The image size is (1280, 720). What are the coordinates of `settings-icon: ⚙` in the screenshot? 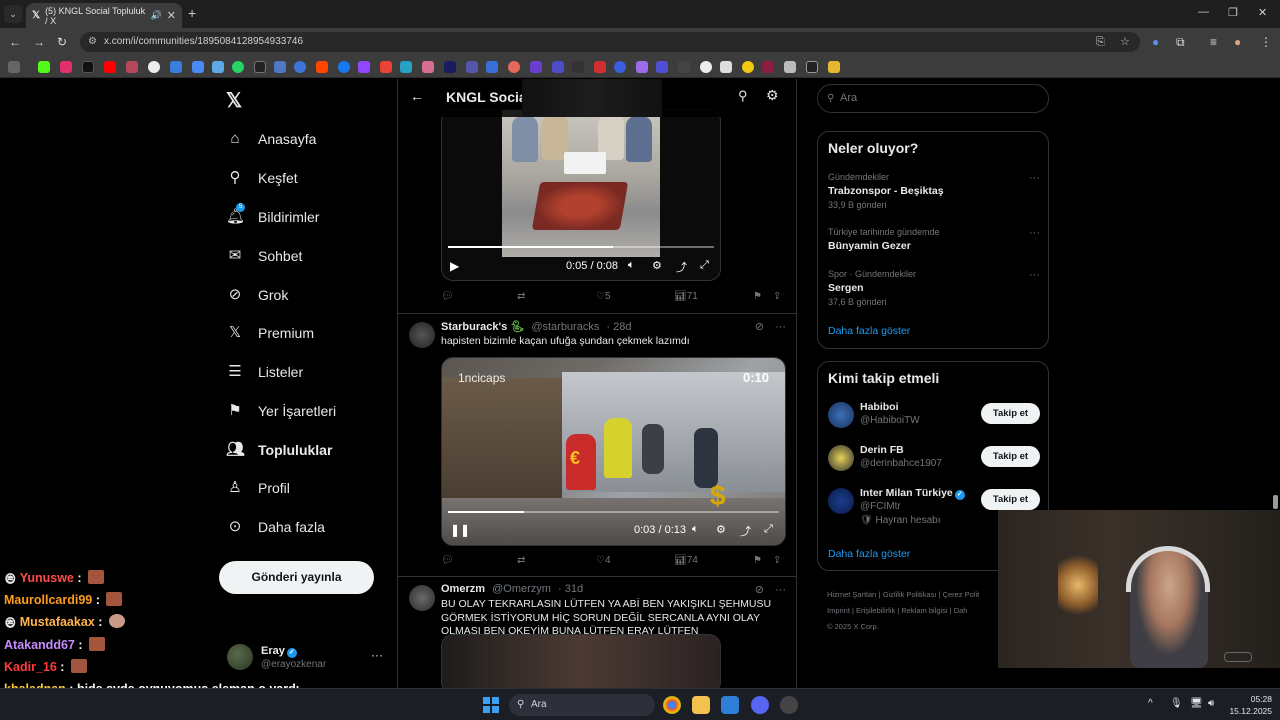 It's located at (721, 529).